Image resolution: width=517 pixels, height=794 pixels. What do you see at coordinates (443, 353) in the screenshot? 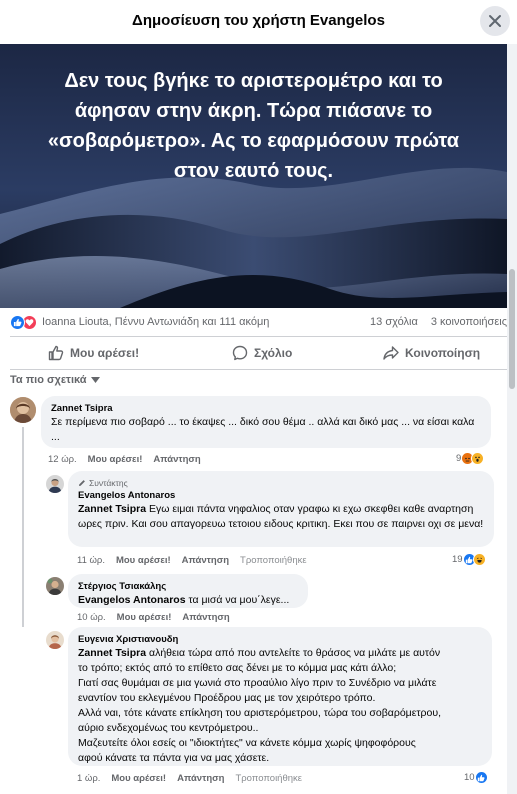
I see `share-button-label: Κοινοποίηση` at bounding box center [443, 353].